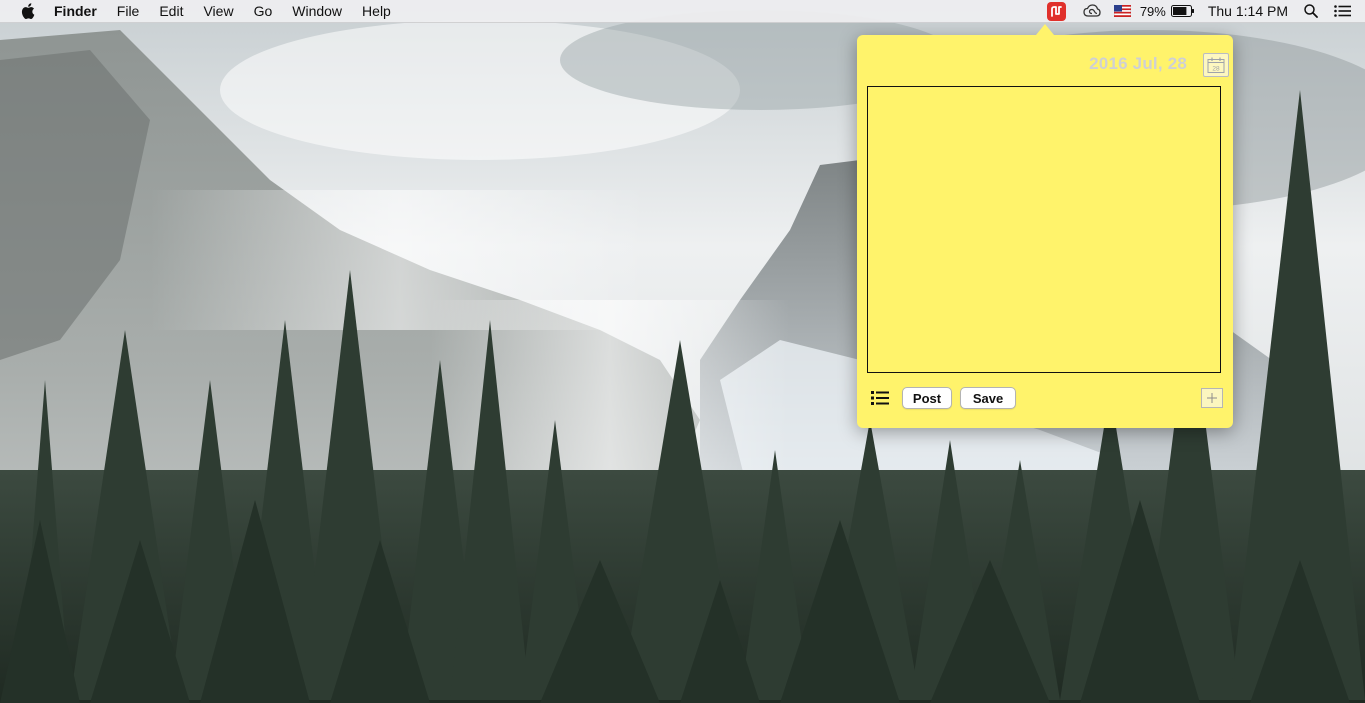 The image size is (1365, 703). What do you see at coordinates (1152, 11) in the screenshot?
I see `battery-percent: 79%` at bounding box center [1152, 11].